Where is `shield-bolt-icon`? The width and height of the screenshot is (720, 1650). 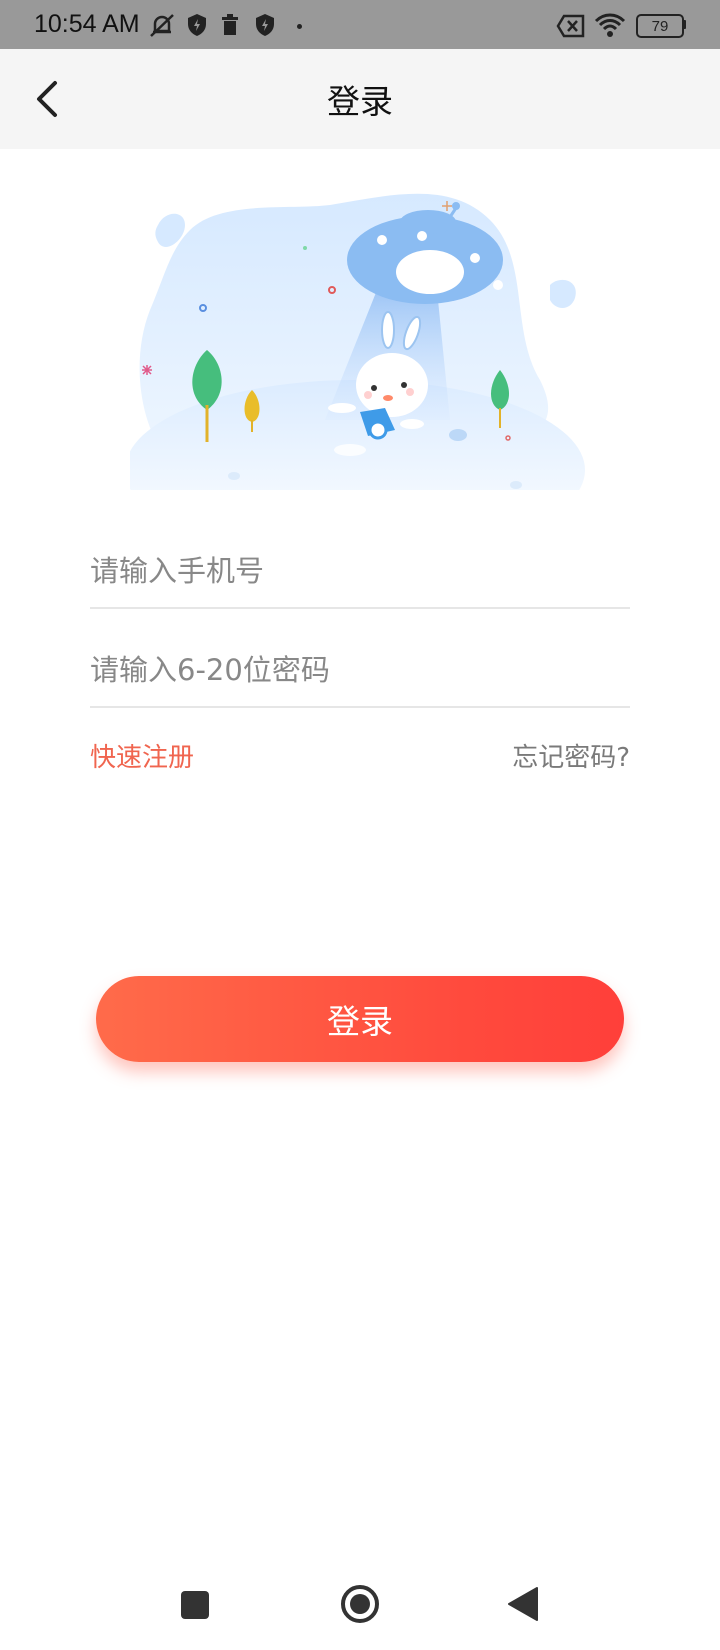
shield-bolt-icon is located at coordinates (265, 25).